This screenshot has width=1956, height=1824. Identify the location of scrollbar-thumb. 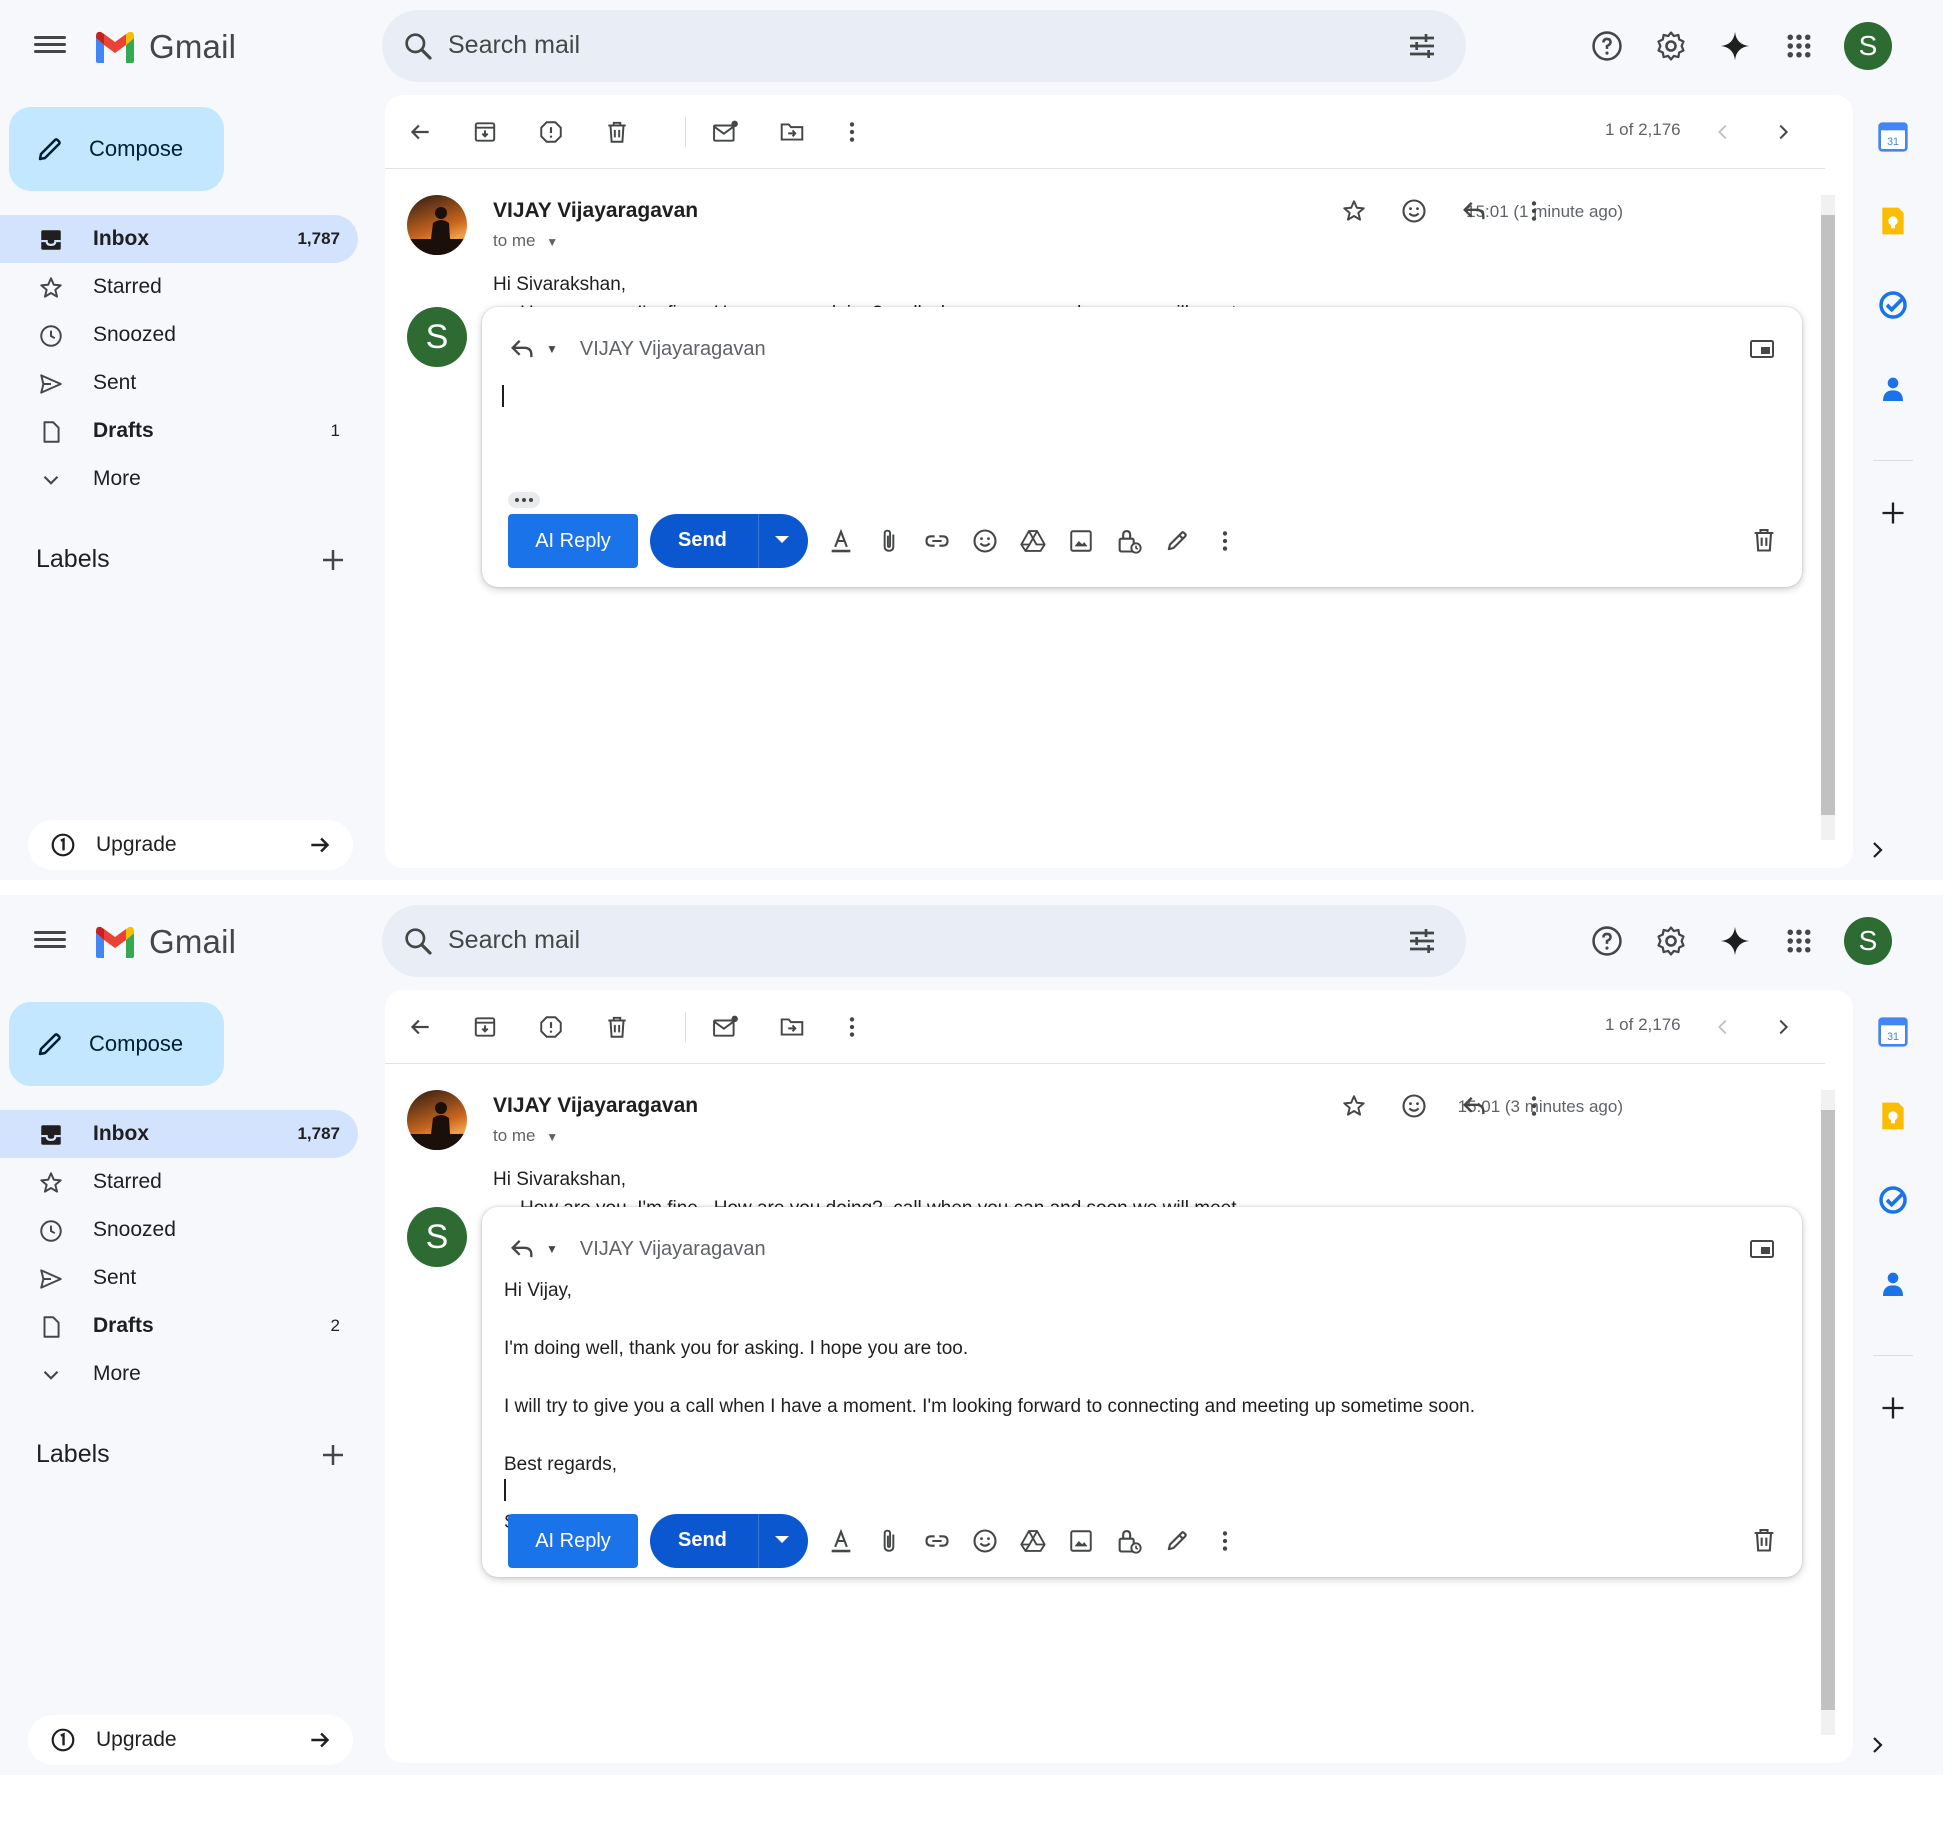
(1828, 515).